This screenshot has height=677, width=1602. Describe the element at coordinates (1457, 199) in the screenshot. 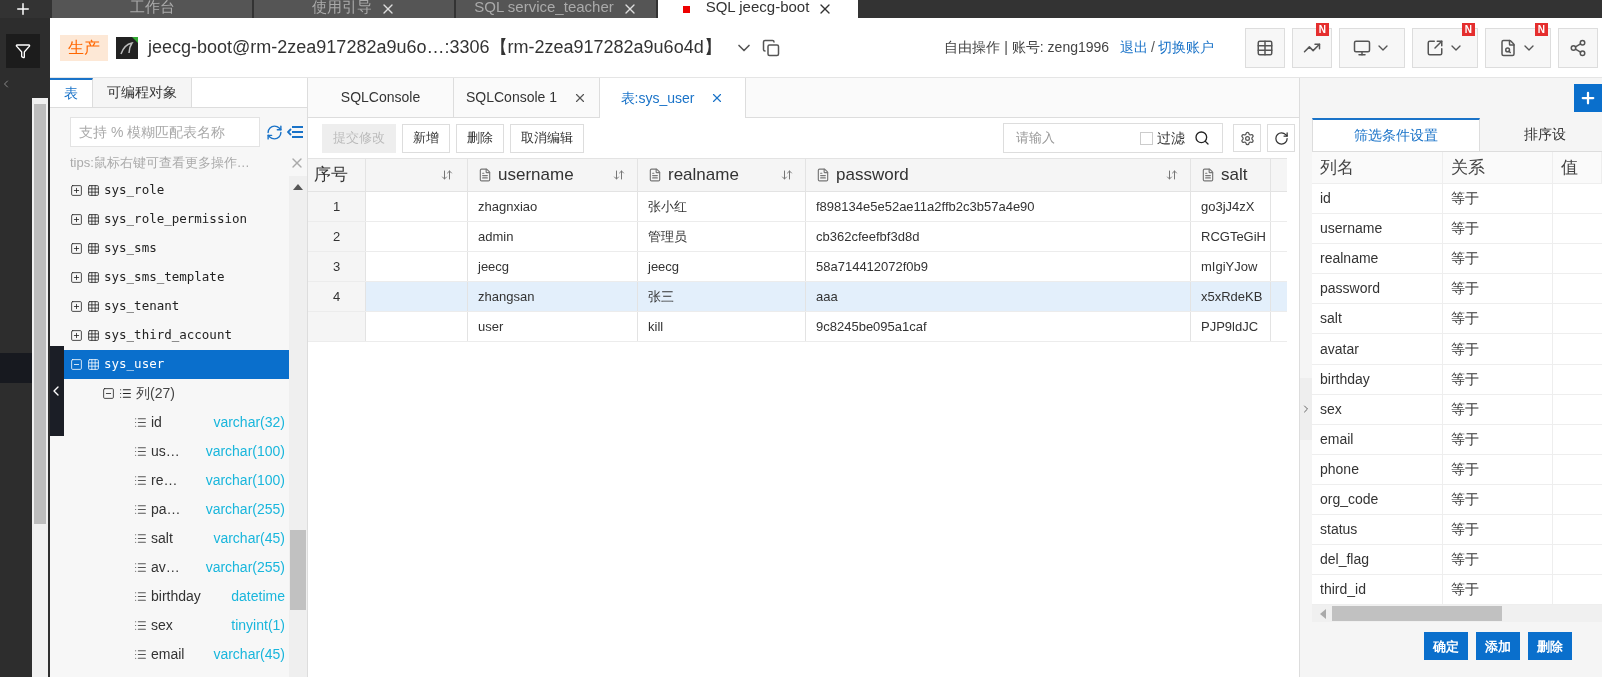

I see `table-row: id 等于` at that location.